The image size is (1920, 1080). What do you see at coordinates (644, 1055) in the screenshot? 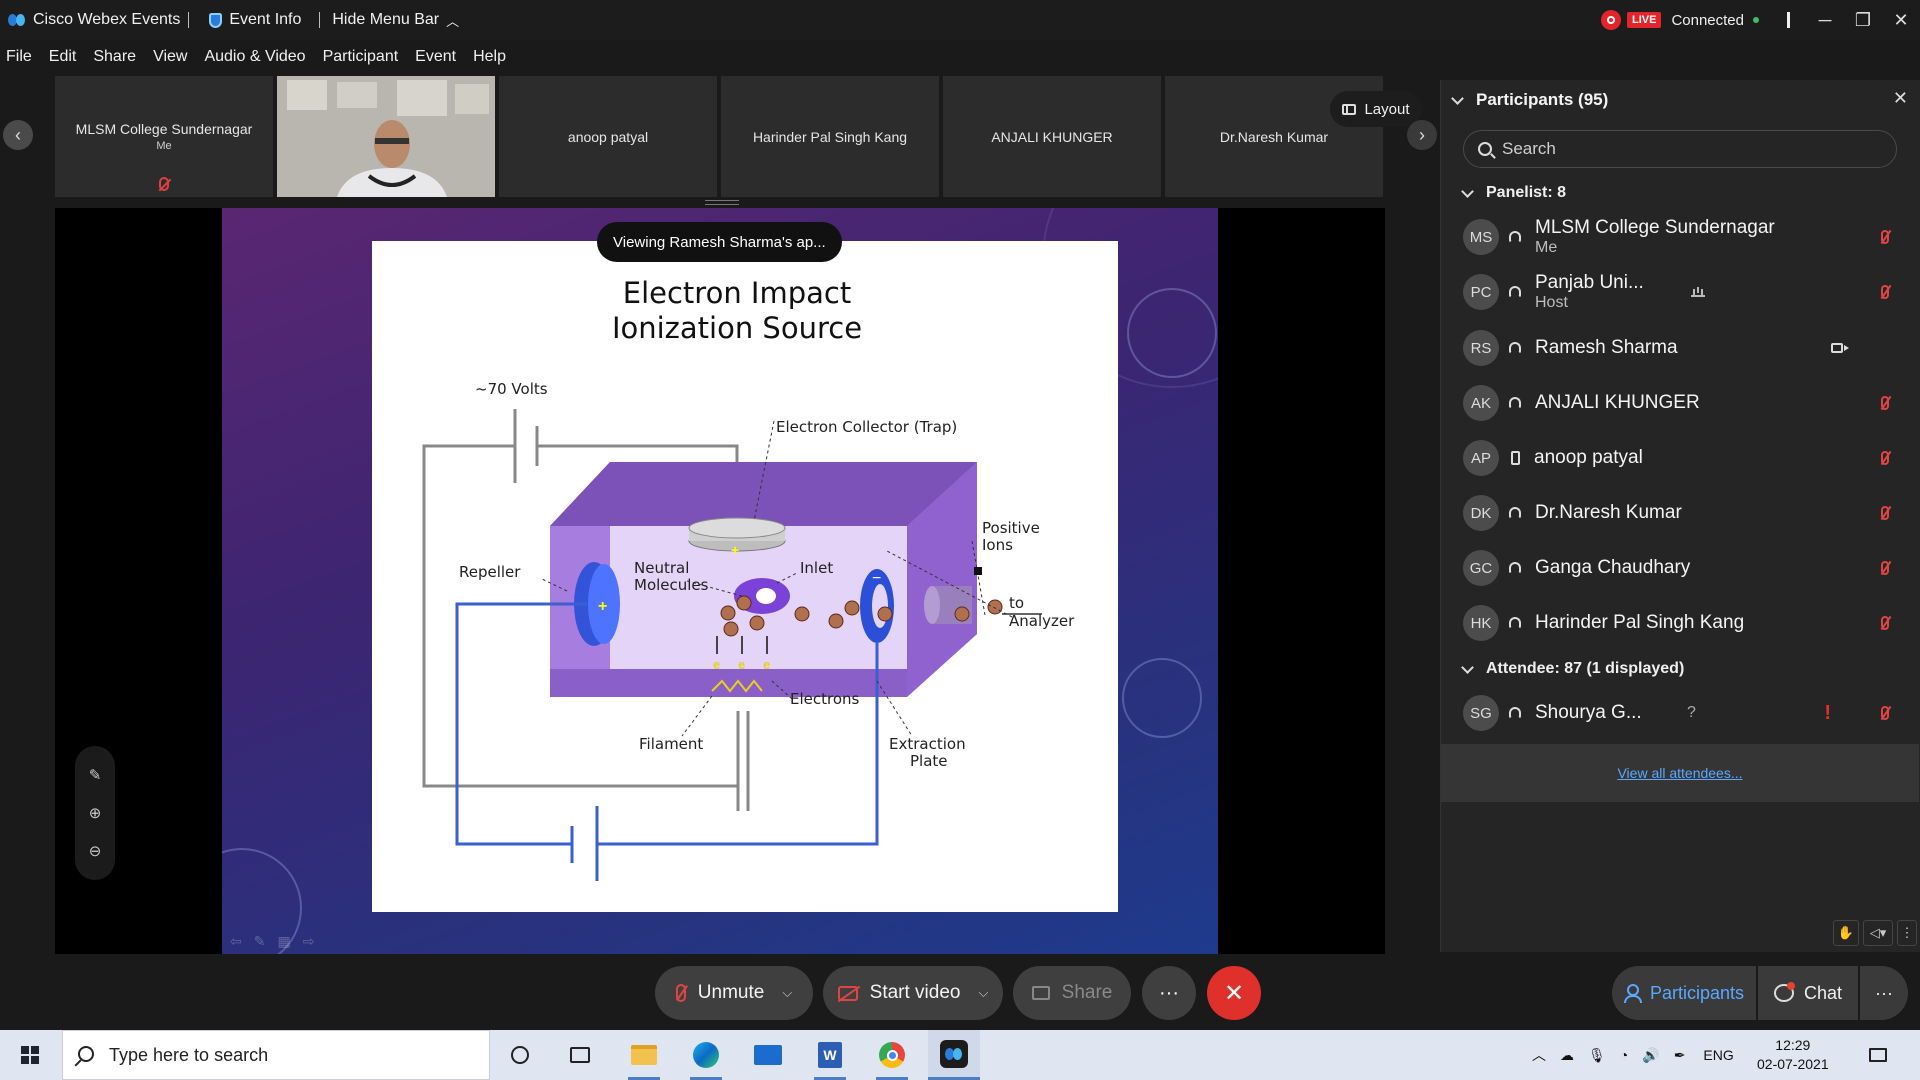
I see `taskbar-explorer` at bounding box center [644, 1055].